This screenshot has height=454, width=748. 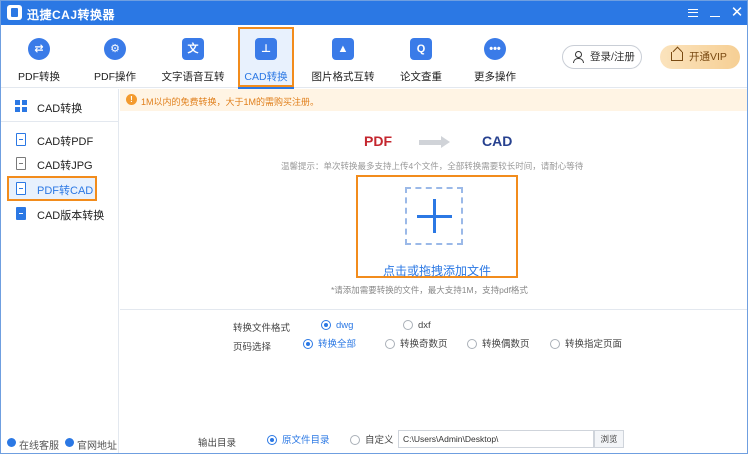 I want to click on output-radio-source: 原文件目录, so click(x=298, y=441).